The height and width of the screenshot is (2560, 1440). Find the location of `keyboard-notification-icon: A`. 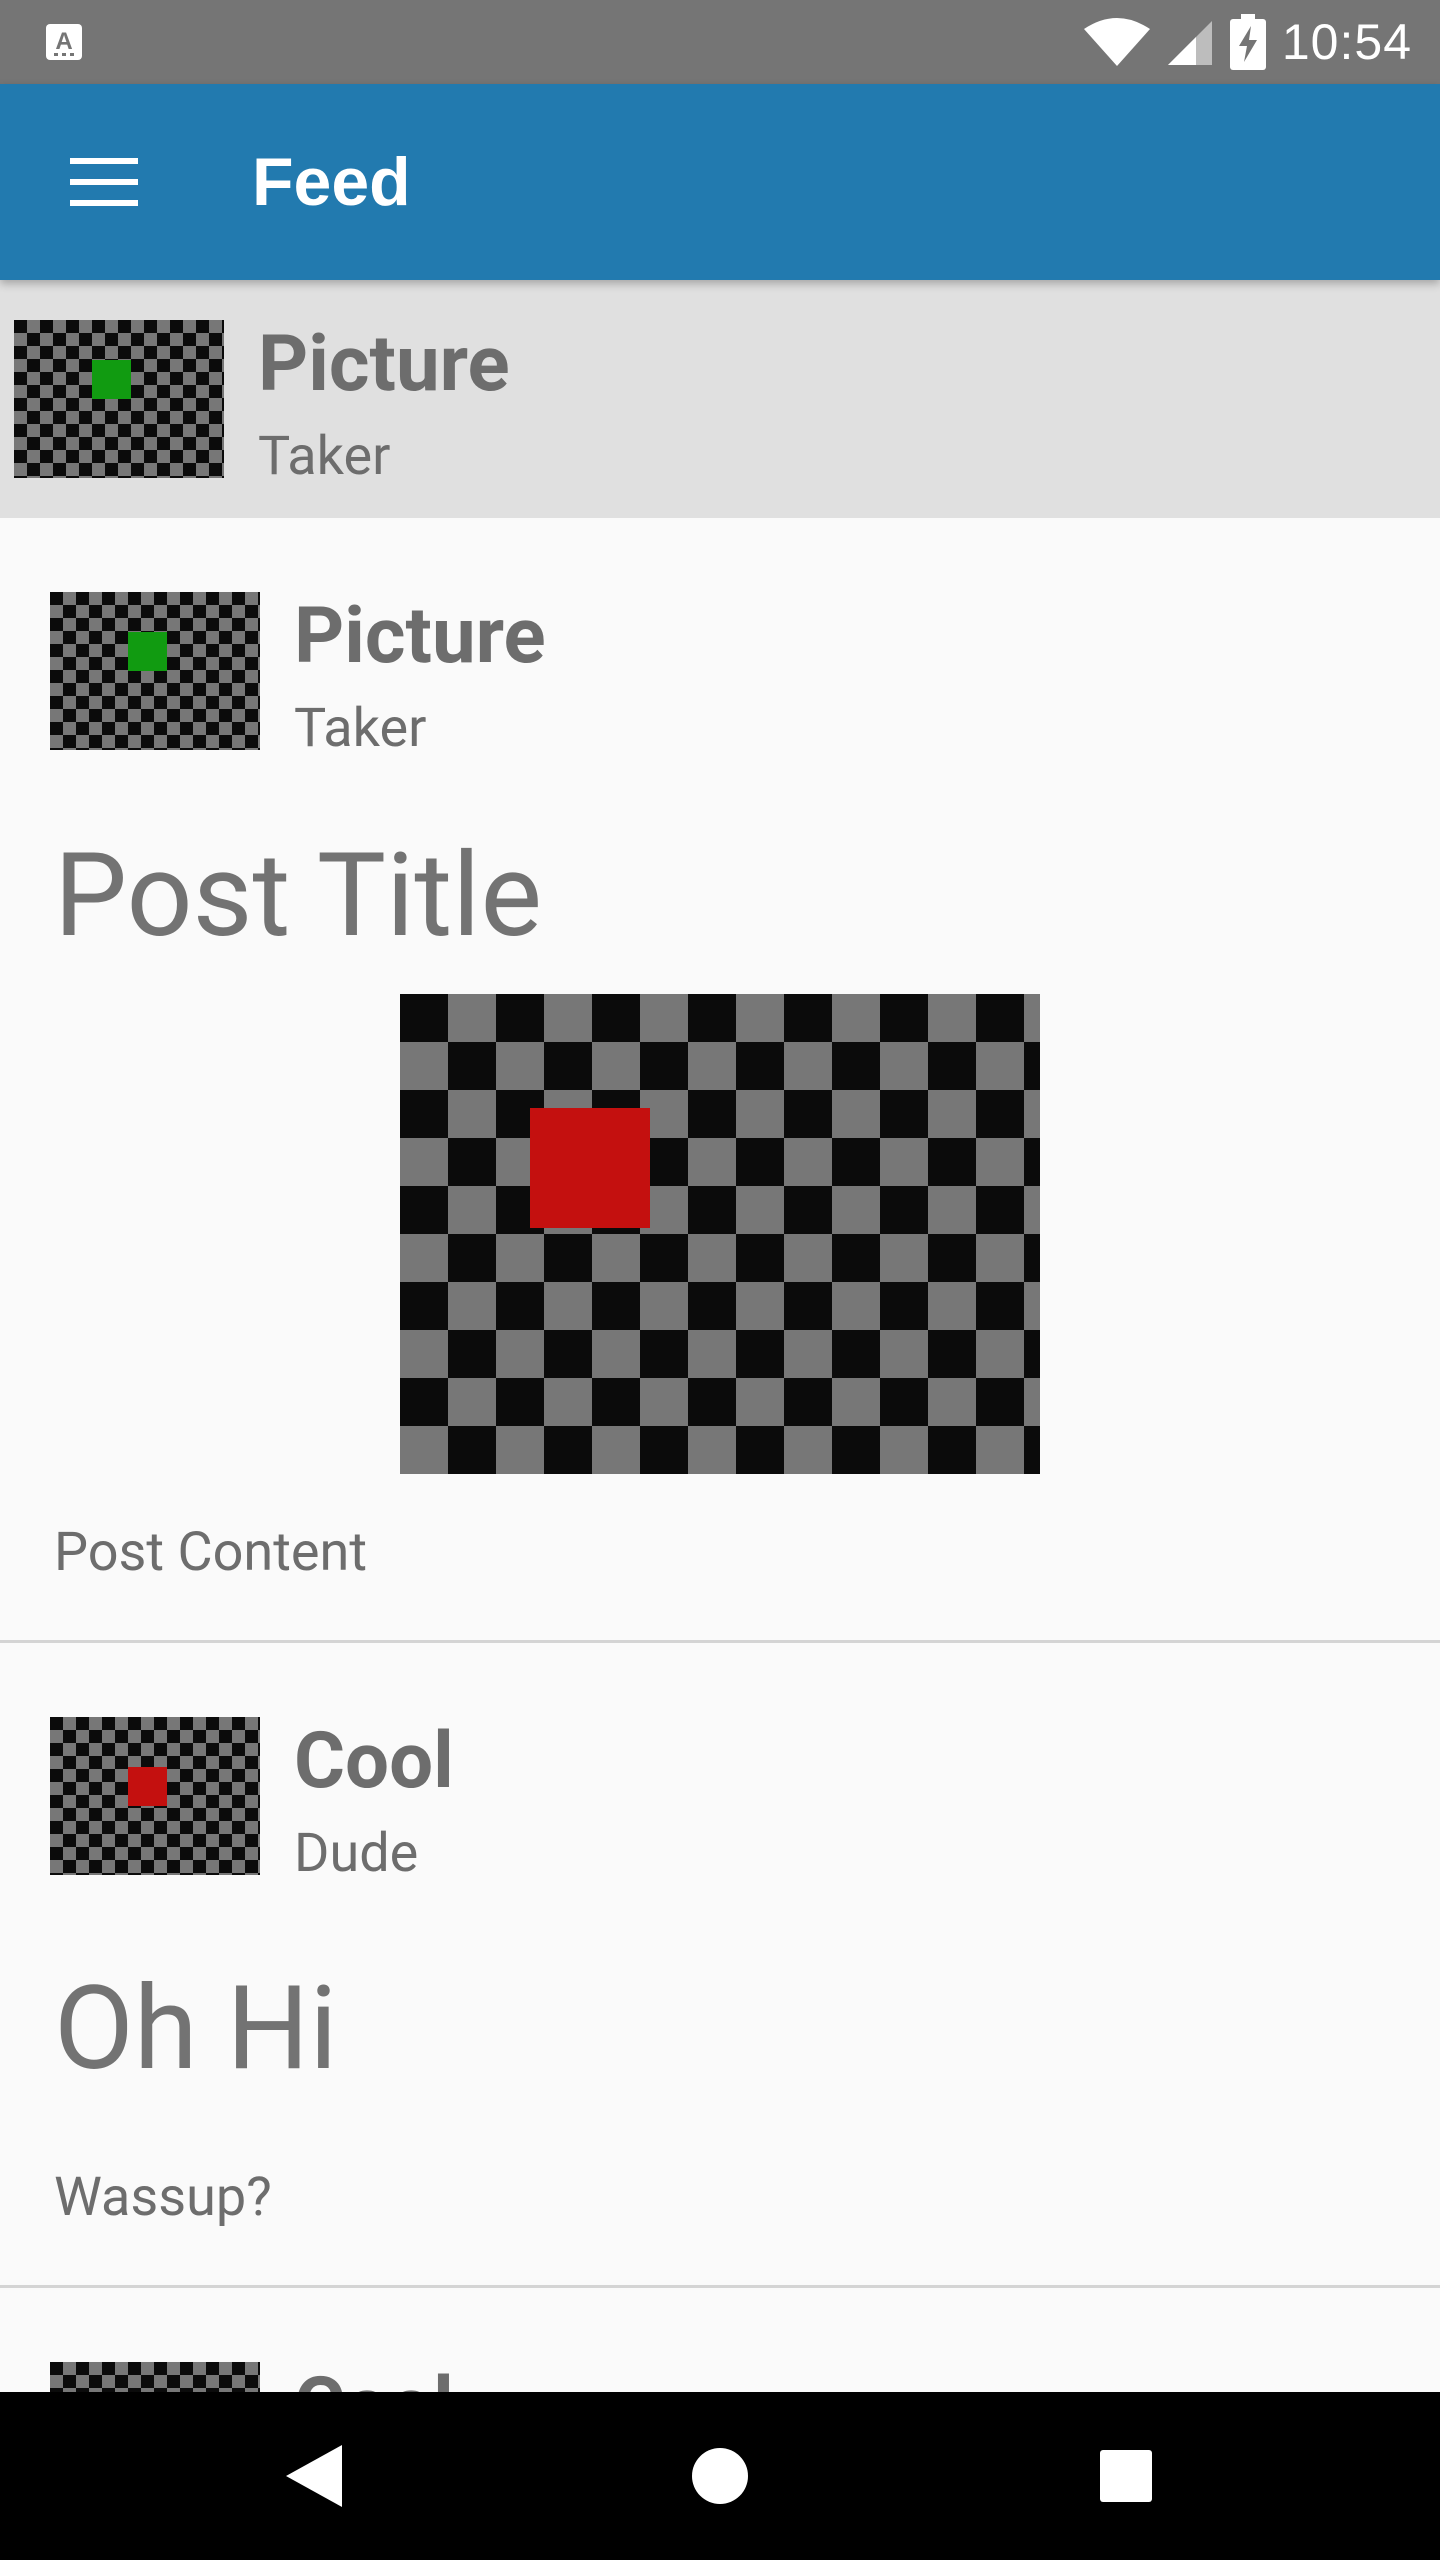

keyboard-notification-icon: A is located at coordinates (64, 42).